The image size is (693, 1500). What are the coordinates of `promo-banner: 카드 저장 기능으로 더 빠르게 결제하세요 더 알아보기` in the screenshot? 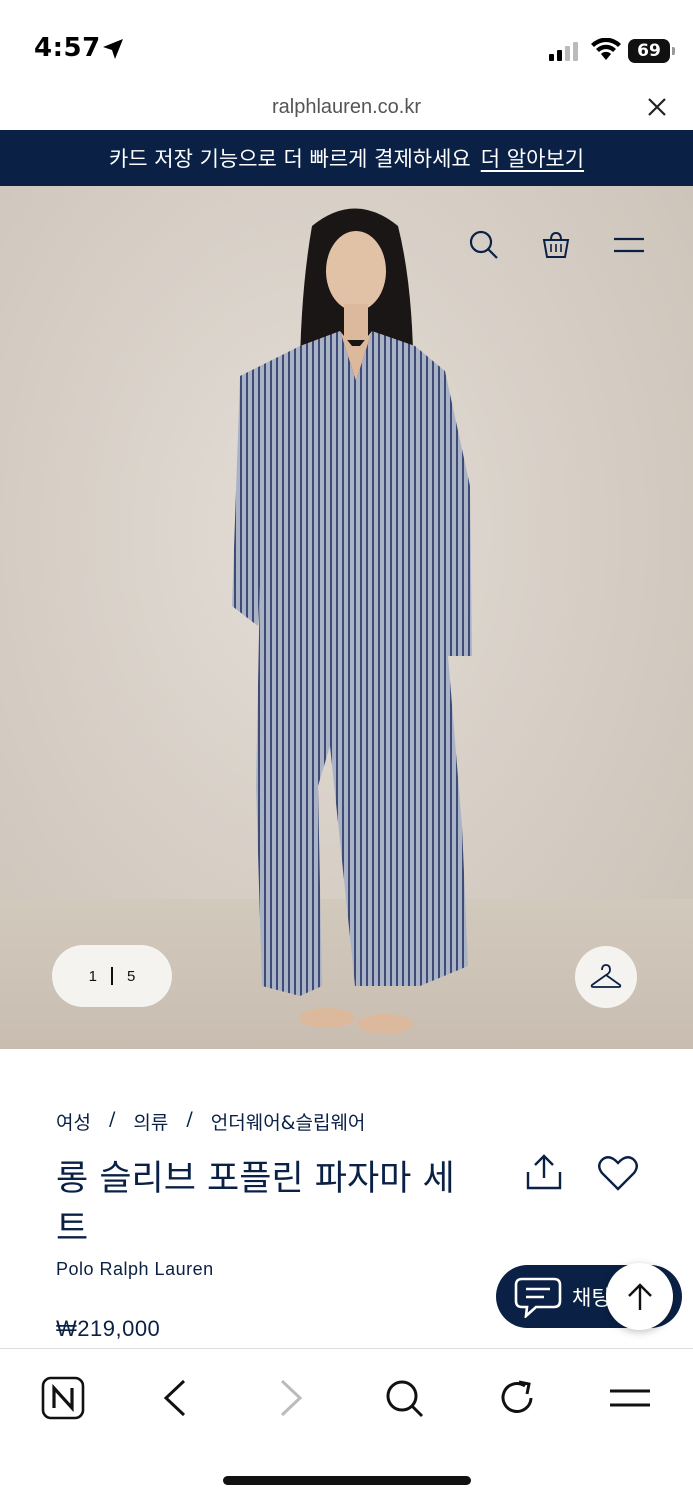 It's located at (346, 158).